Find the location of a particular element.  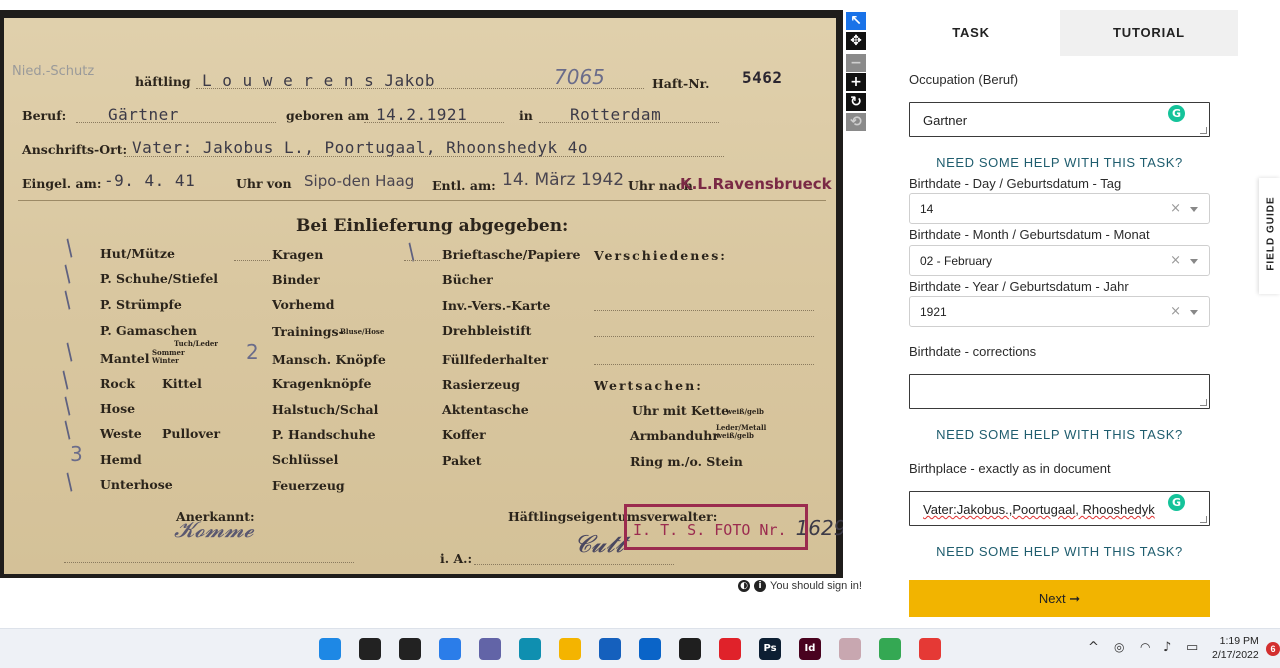

snipping-tool-icon is located at coordinates (930, 649).